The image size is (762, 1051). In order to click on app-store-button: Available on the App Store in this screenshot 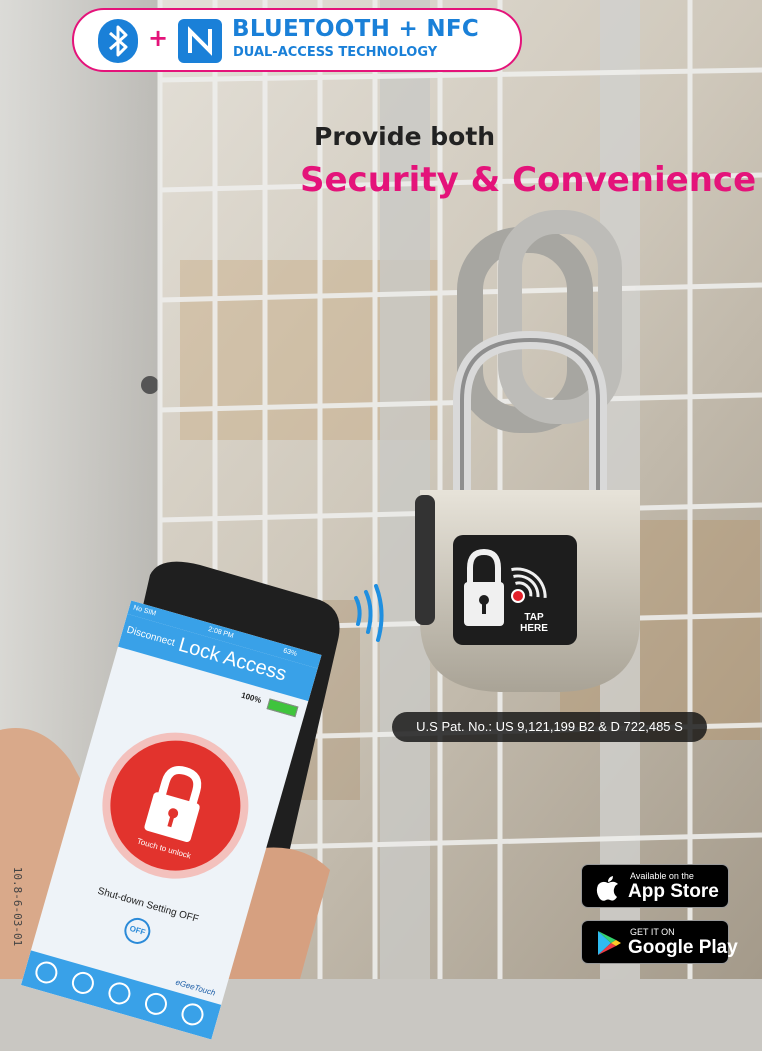, I will do `click(655, 886)`.